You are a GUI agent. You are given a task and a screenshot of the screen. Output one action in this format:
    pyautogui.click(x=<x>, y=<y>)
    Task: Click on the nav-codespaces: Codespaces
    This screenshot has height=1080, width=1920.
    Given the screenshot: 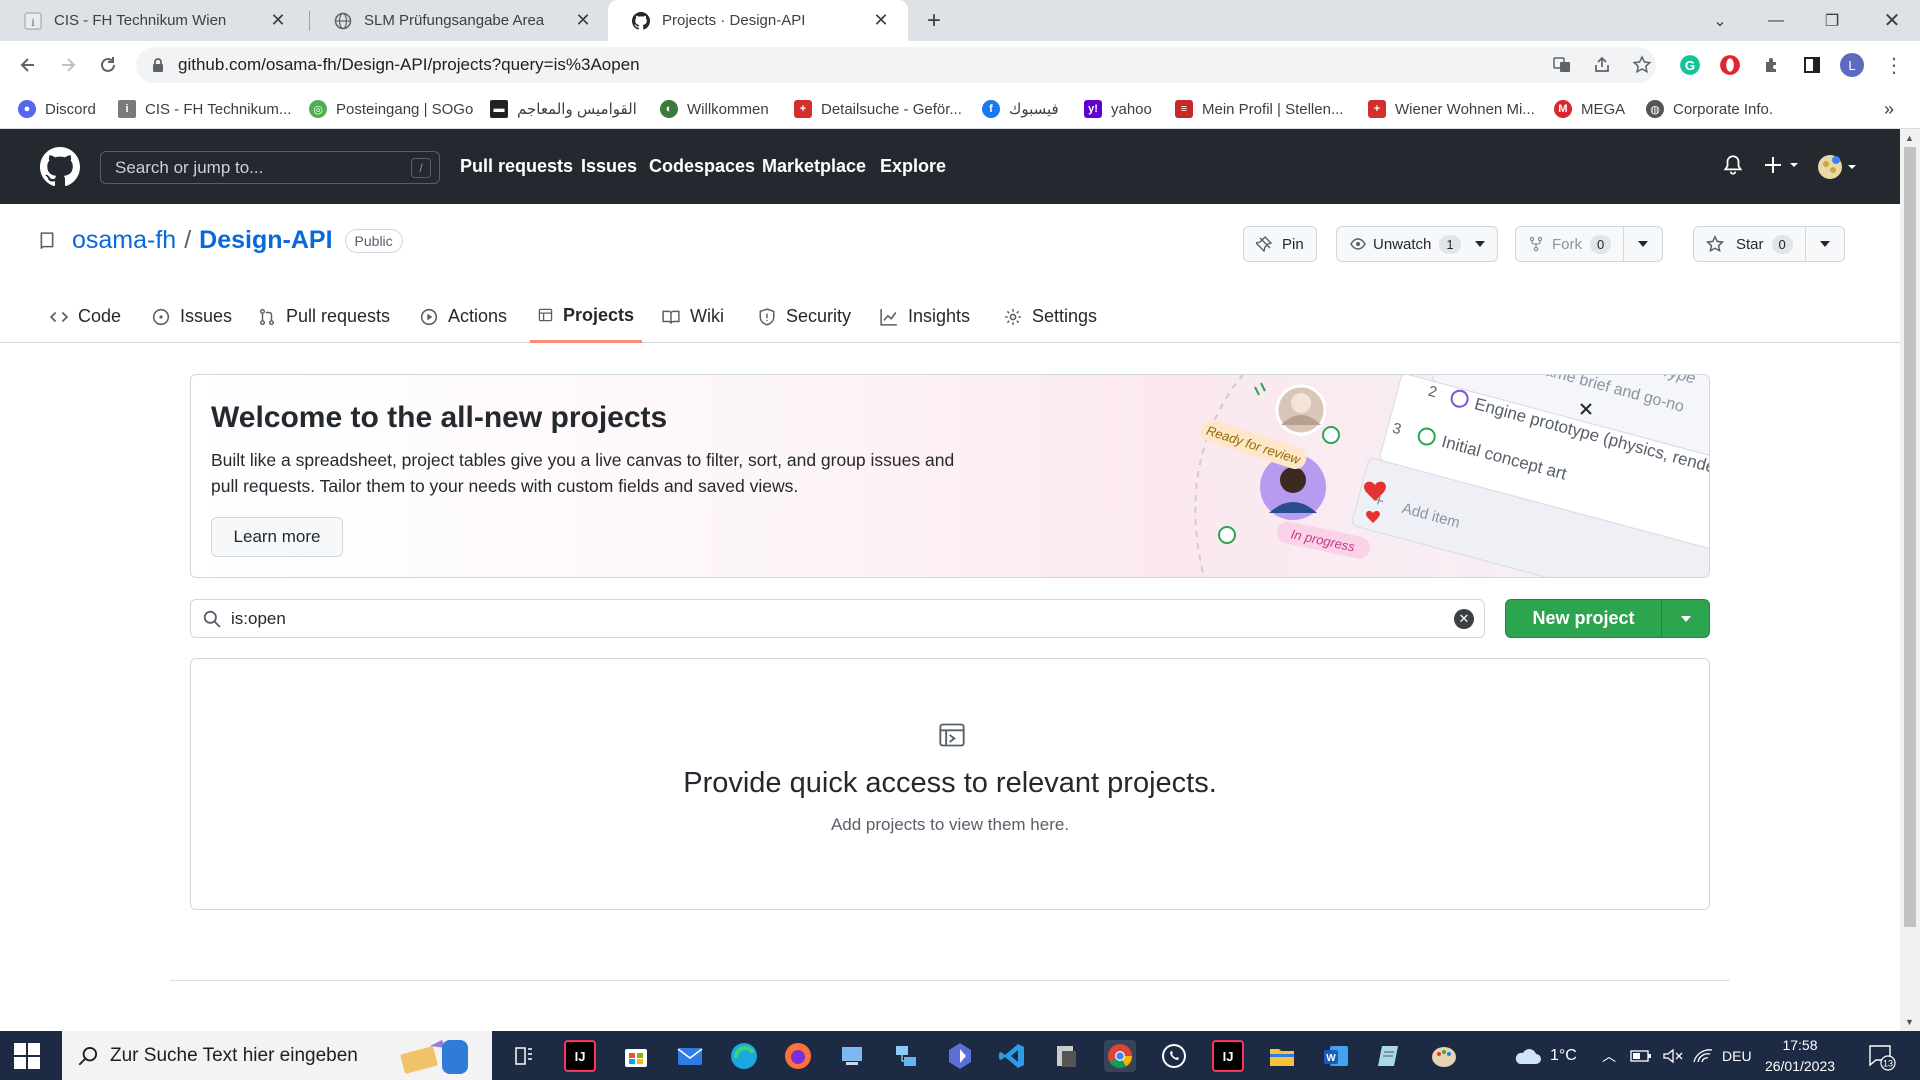 What is the action you would take?
    pyautogui.click(x=702, y=166)
    